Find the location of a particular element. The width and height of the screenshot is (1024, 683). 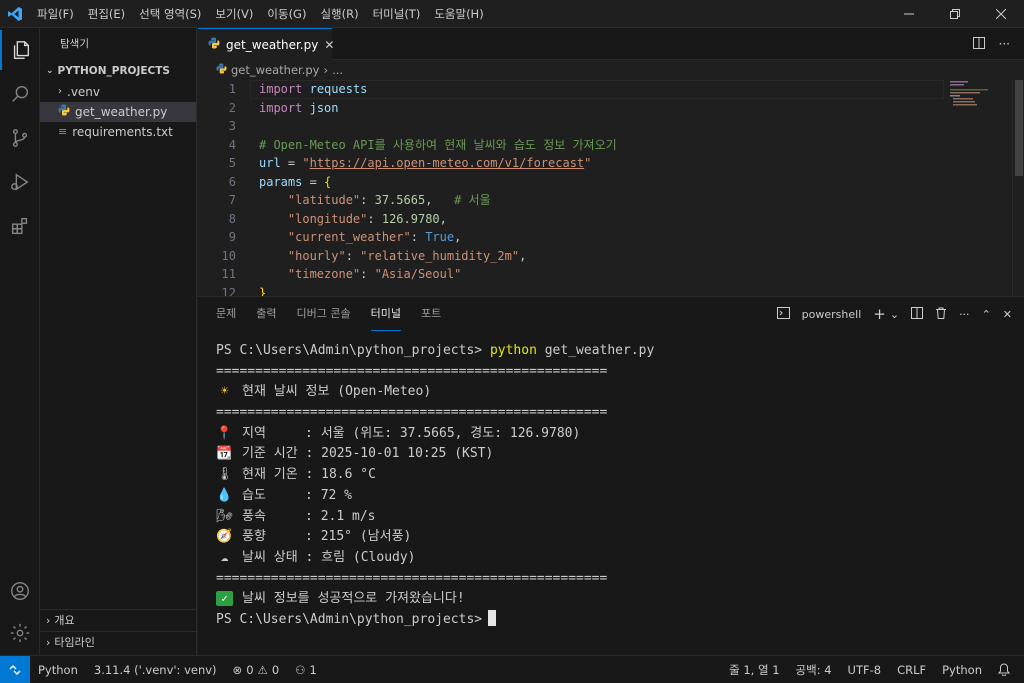

line-number: 4 is located at coordinates (232, 144).